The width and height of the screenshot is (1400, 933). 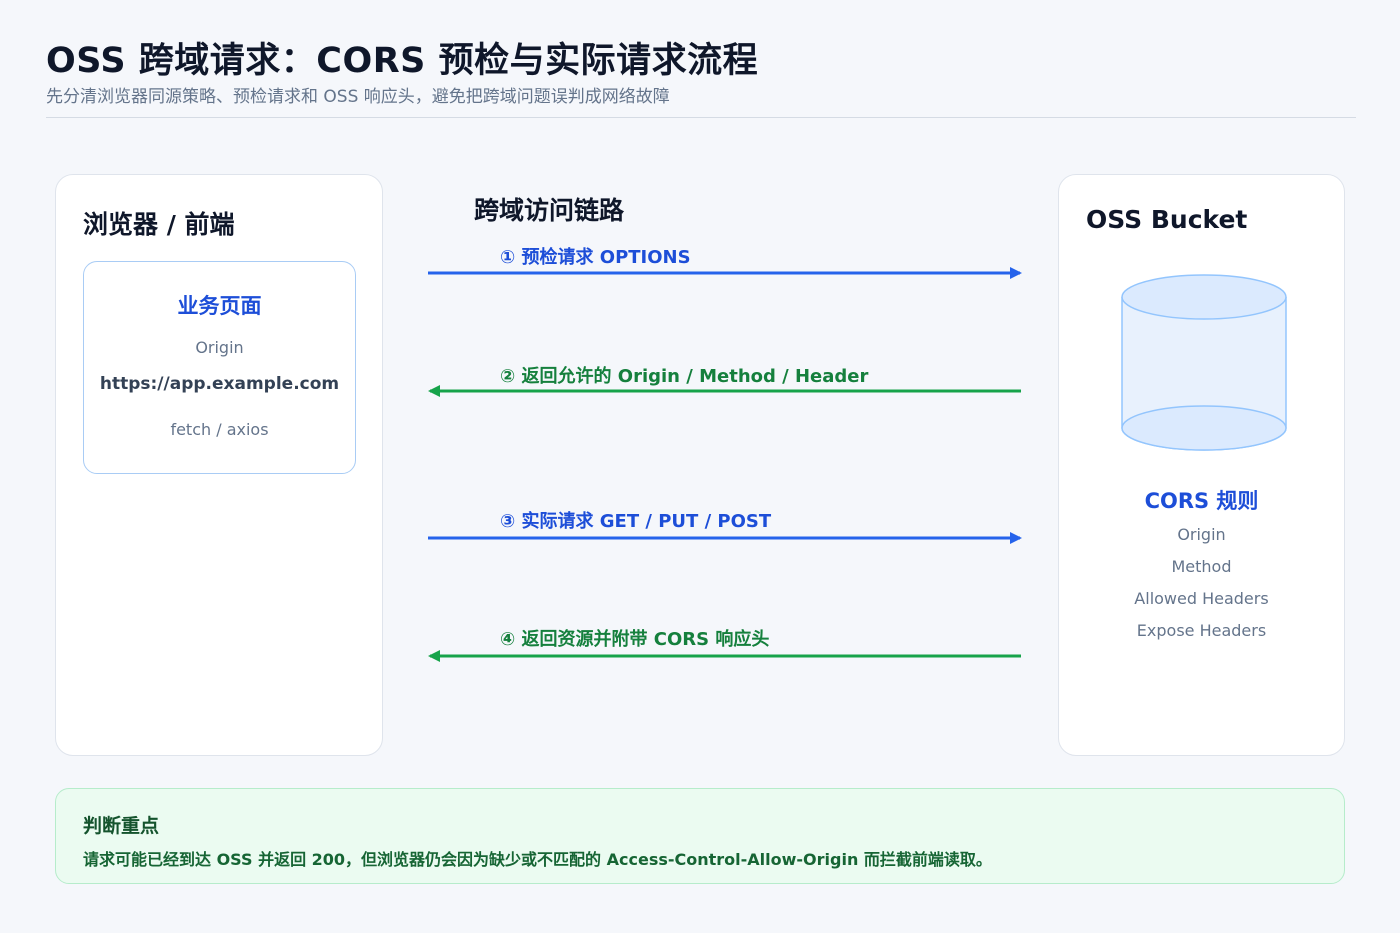 I want to click on cors-rule-item: Method, so click(x=1201, y=566).